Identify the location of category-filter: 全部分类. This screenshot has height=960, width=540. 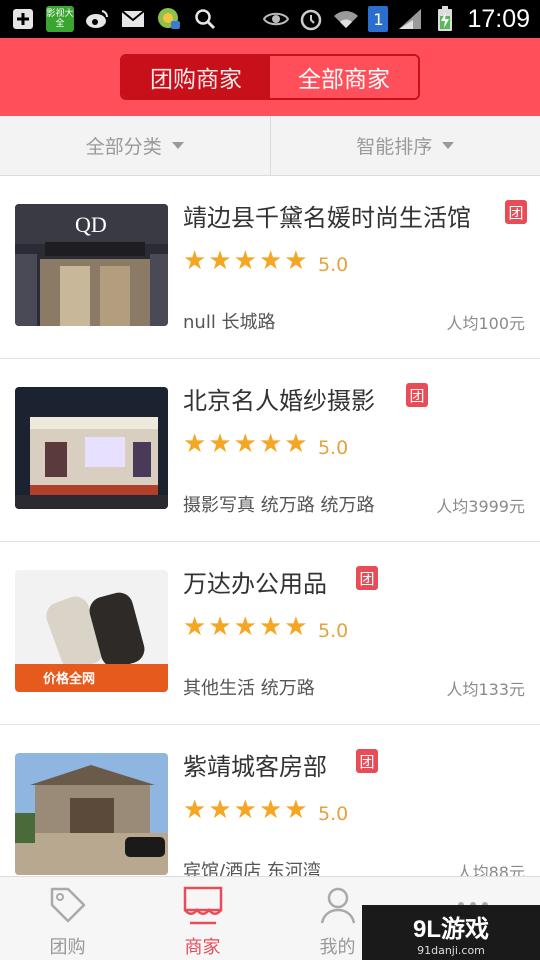
(135, 145).